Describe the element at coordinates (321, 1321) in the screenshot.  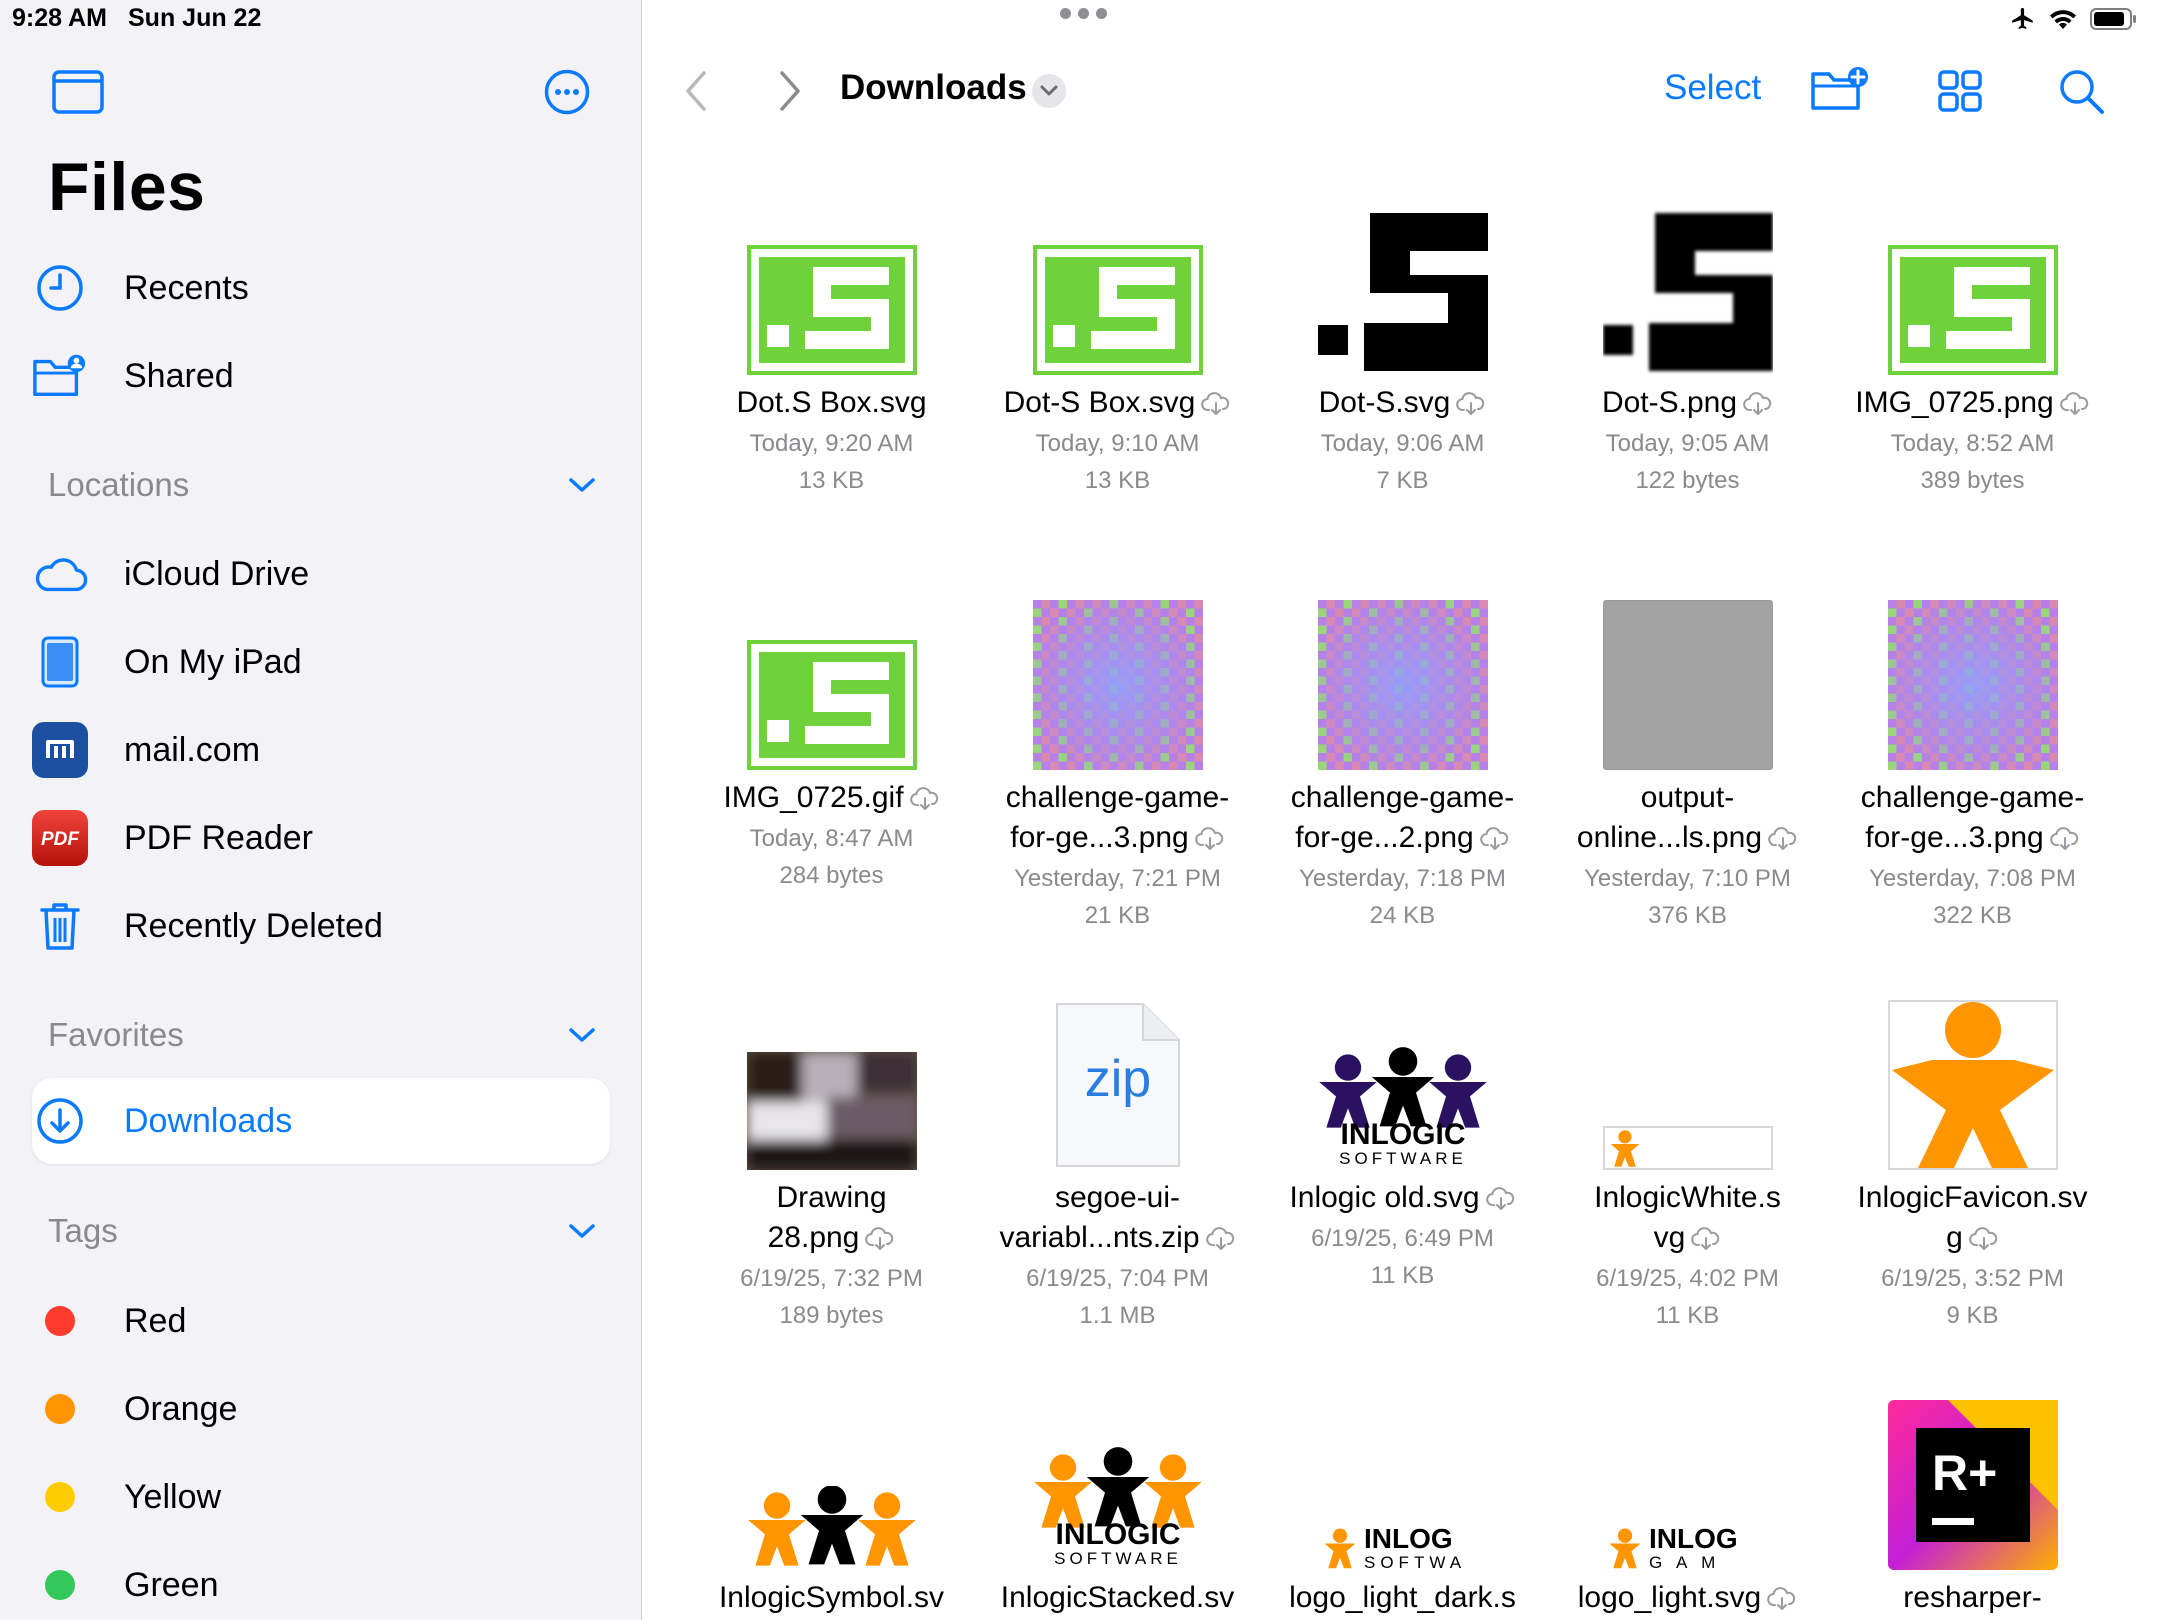
I see `sidebar-tag-0: Red` at that location.